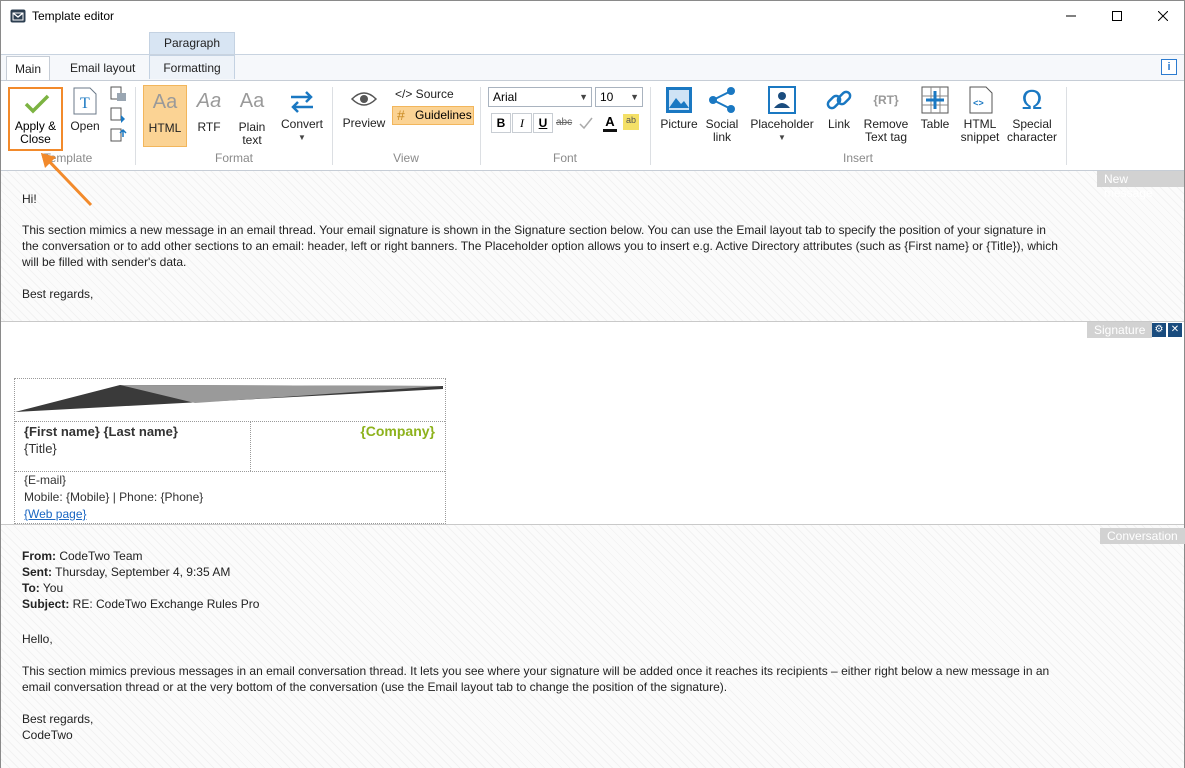 The width and height of the screenshot is (1185, 768). What do you see at coordinates (505, 97) in the screenshot?
I see `font-name-value: Arial` at bounding box center [505, 97].